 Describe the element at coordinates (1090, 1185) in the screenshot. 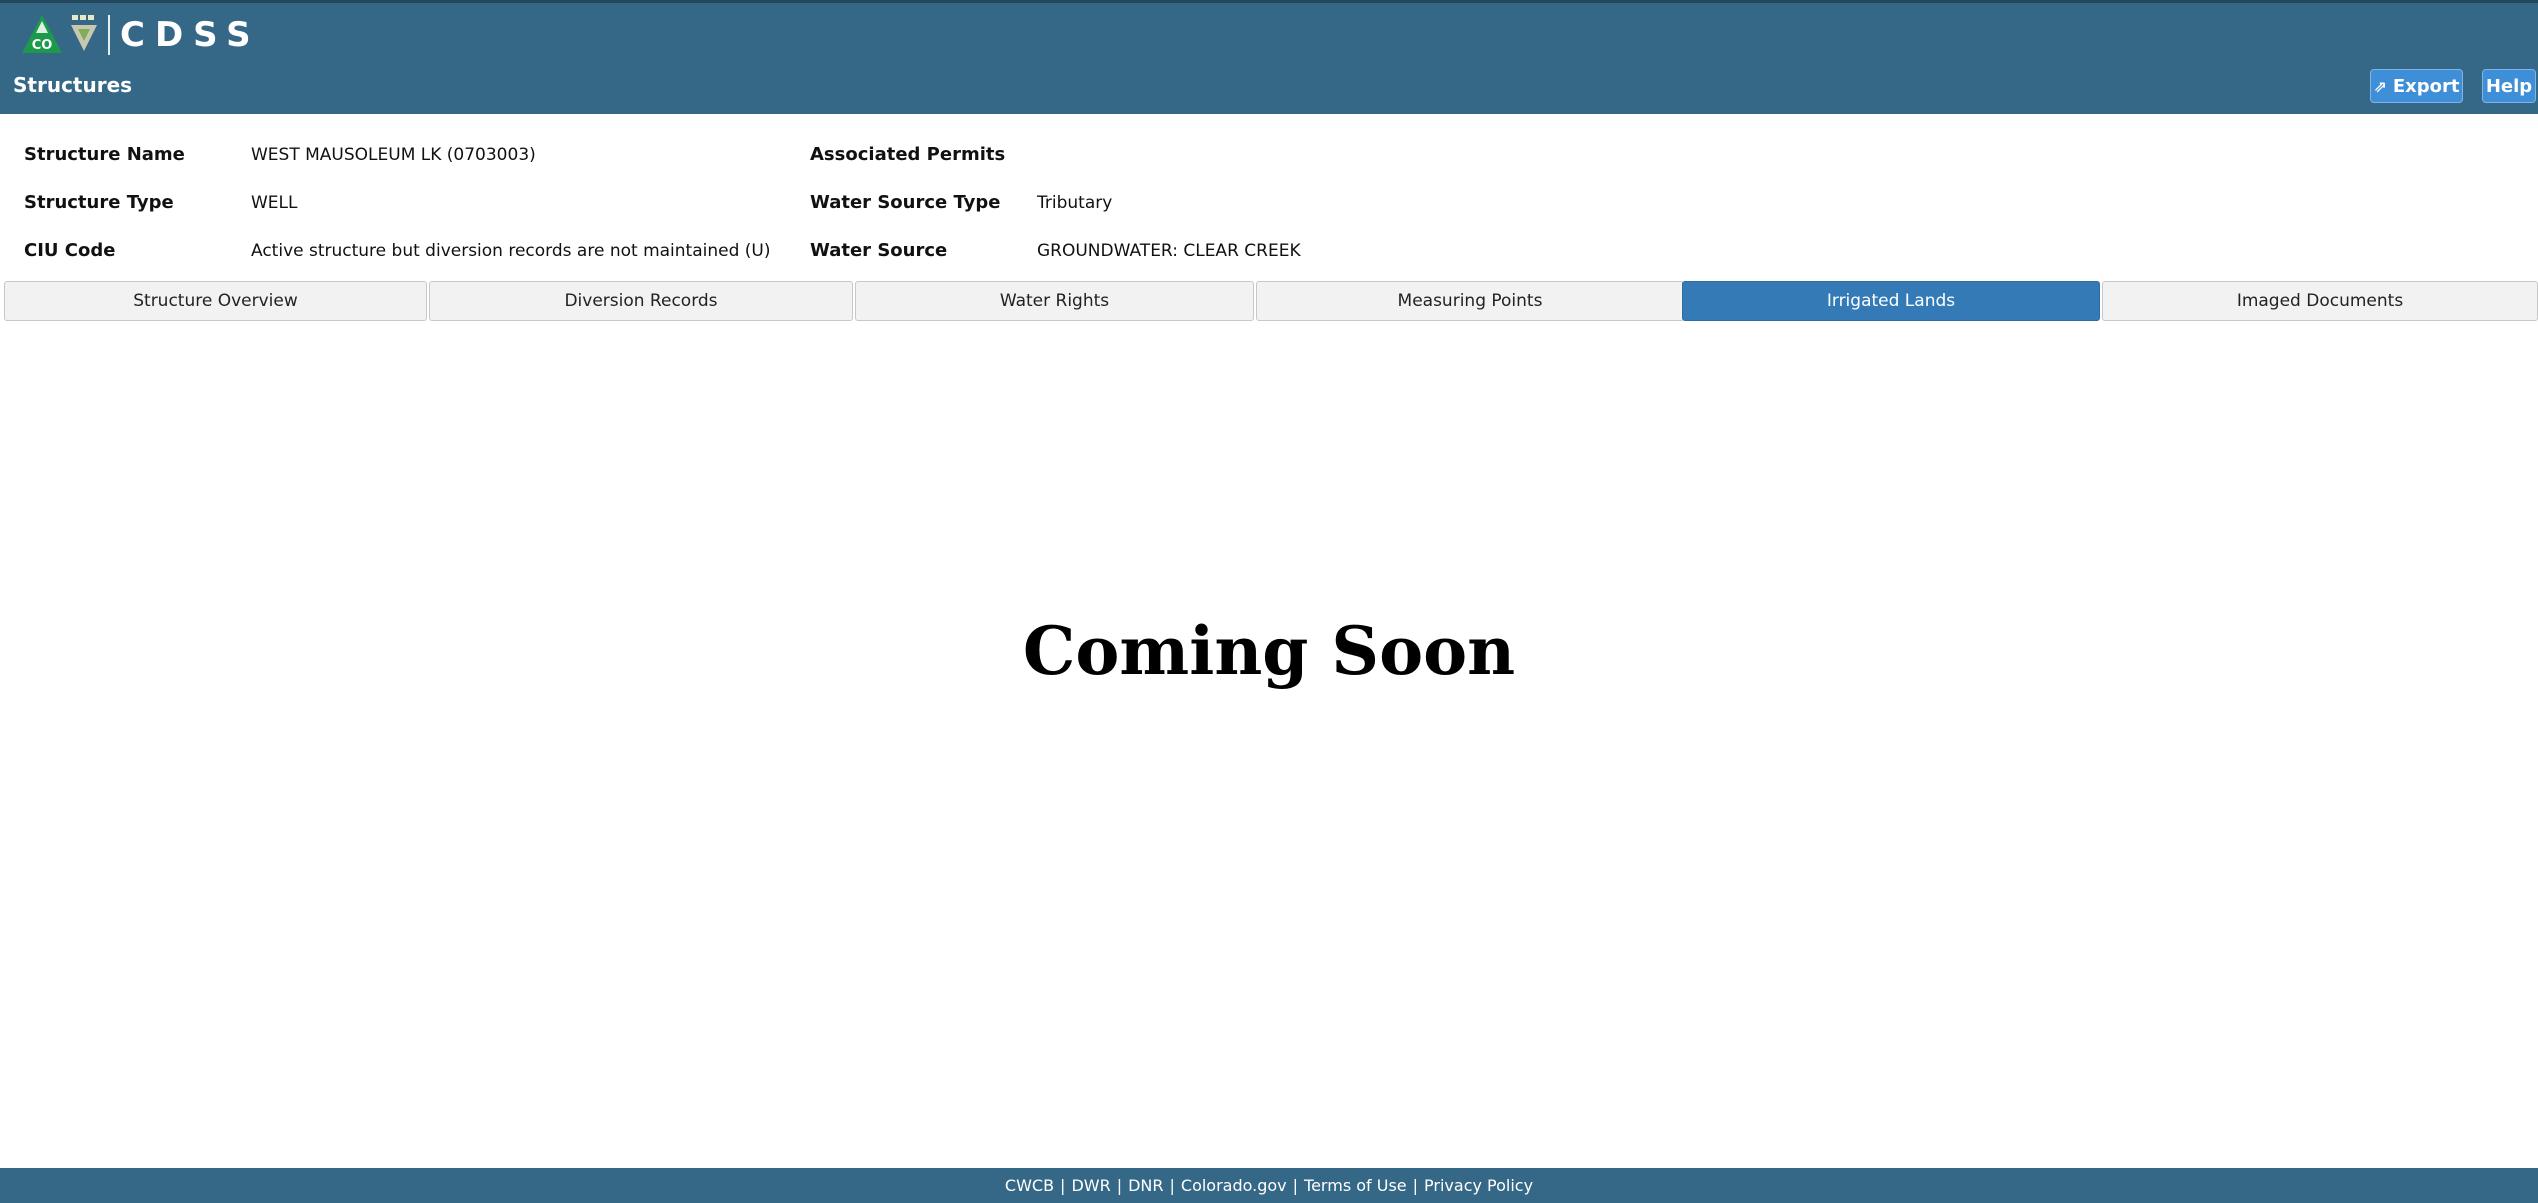

I see `footer-link-dwr: DWR` at that location.